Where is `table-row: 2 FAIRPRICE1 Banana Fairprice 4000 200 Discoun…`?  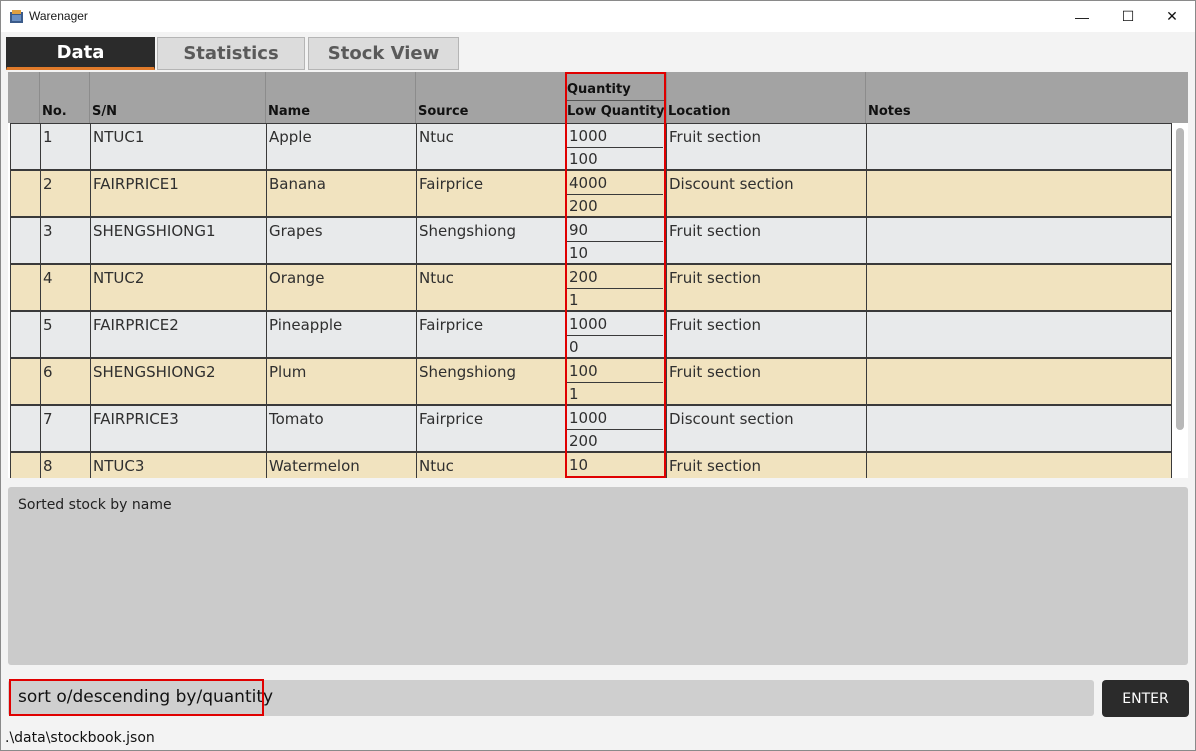
table-row: 2 FAIRPRICE1 Banana Fairprice 4000 200 Discoun… is located at coordinates (591, 193).